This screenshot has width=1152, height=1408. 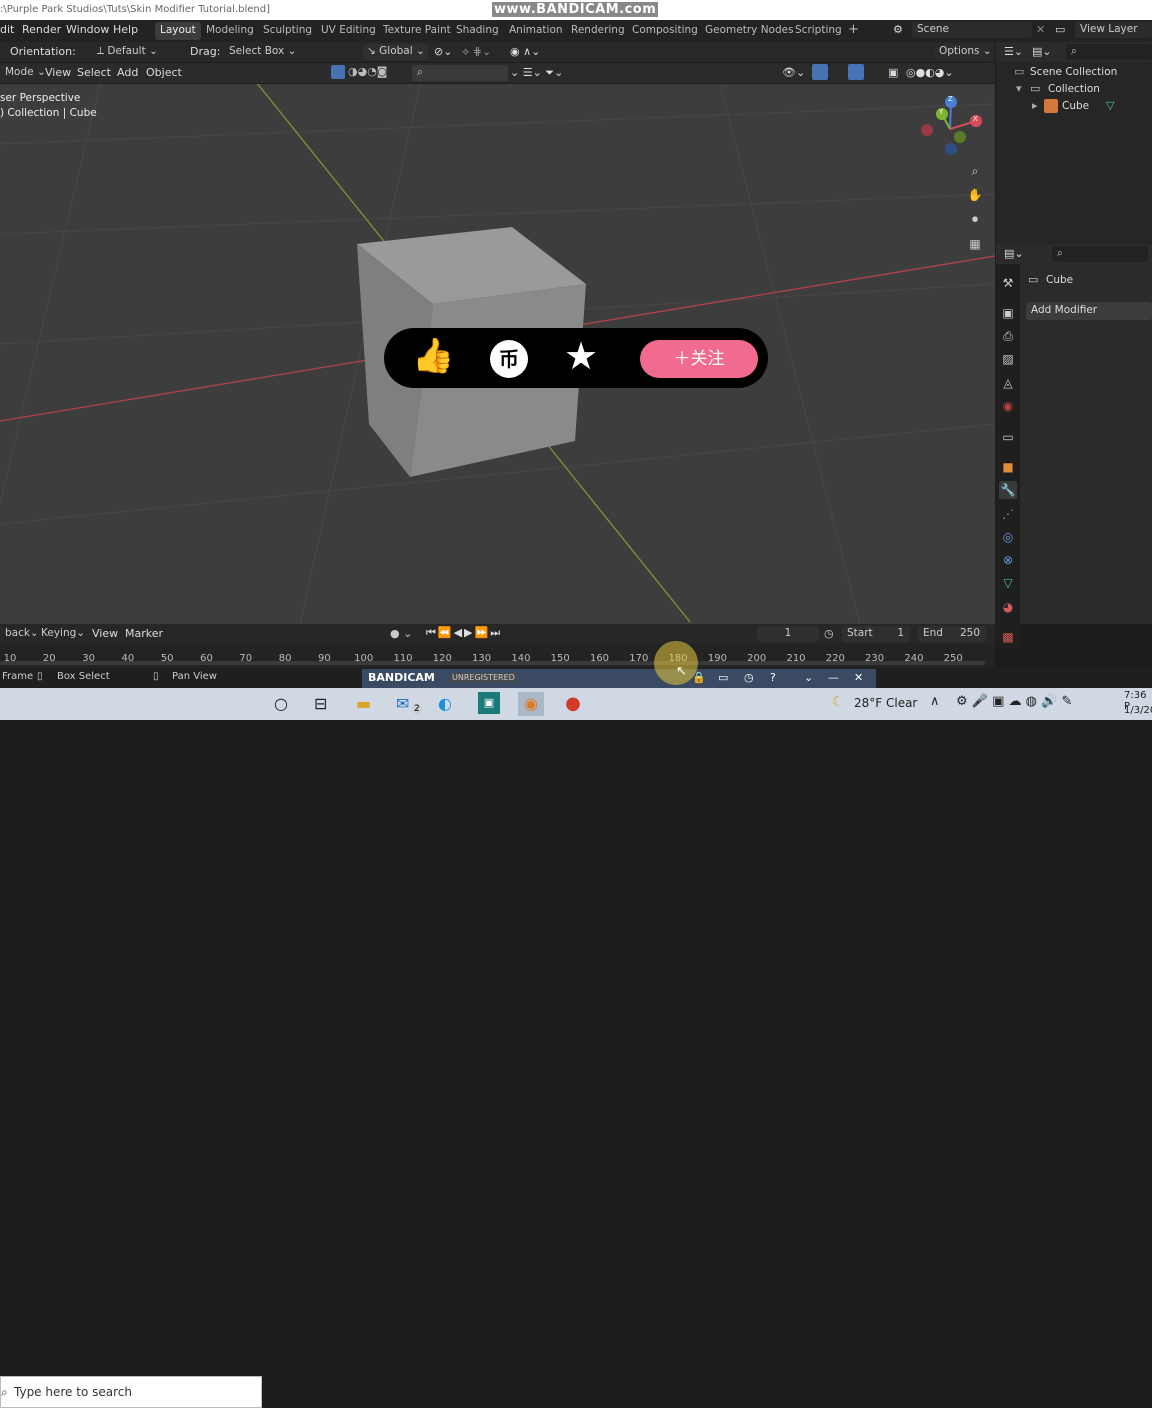 What do you see at coordinates (1008, 560) in the screenshot?
I see `constraints-icon: ⊗` at bounding box center [1008, 560].